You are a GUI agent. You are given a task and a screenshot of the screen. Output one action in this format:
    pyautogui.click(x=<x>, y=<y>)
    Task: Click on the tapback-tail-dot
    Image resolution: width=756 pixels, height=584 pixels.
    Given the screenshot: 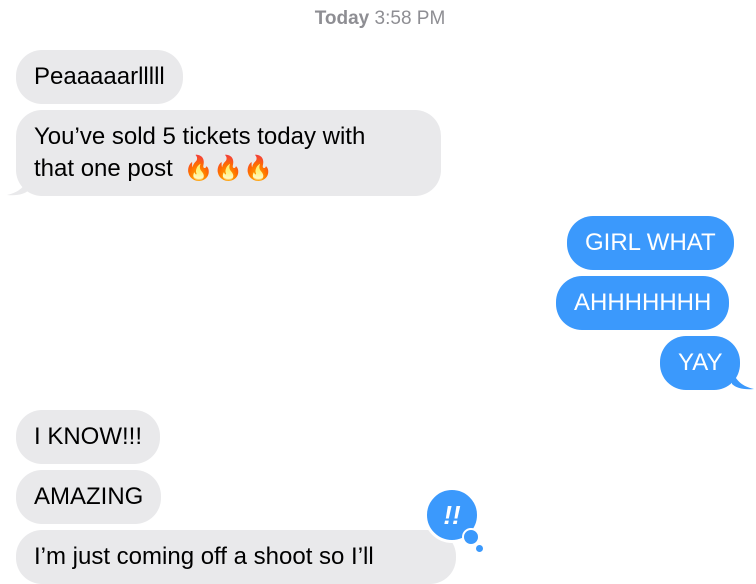 What is the action you would take?
    pyautogui.click(x=471, y=537)
    